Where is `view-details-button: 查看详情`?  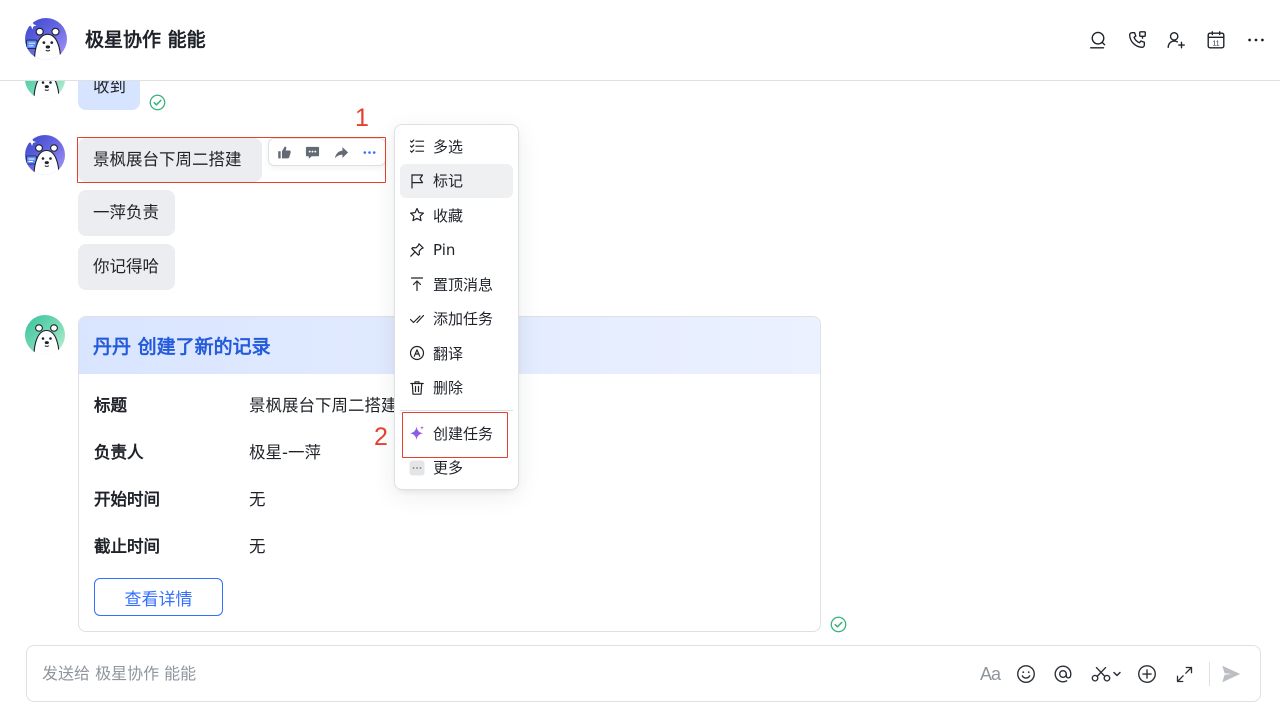 view-details-button: 查看详情 is located at coordinates (158, 597).